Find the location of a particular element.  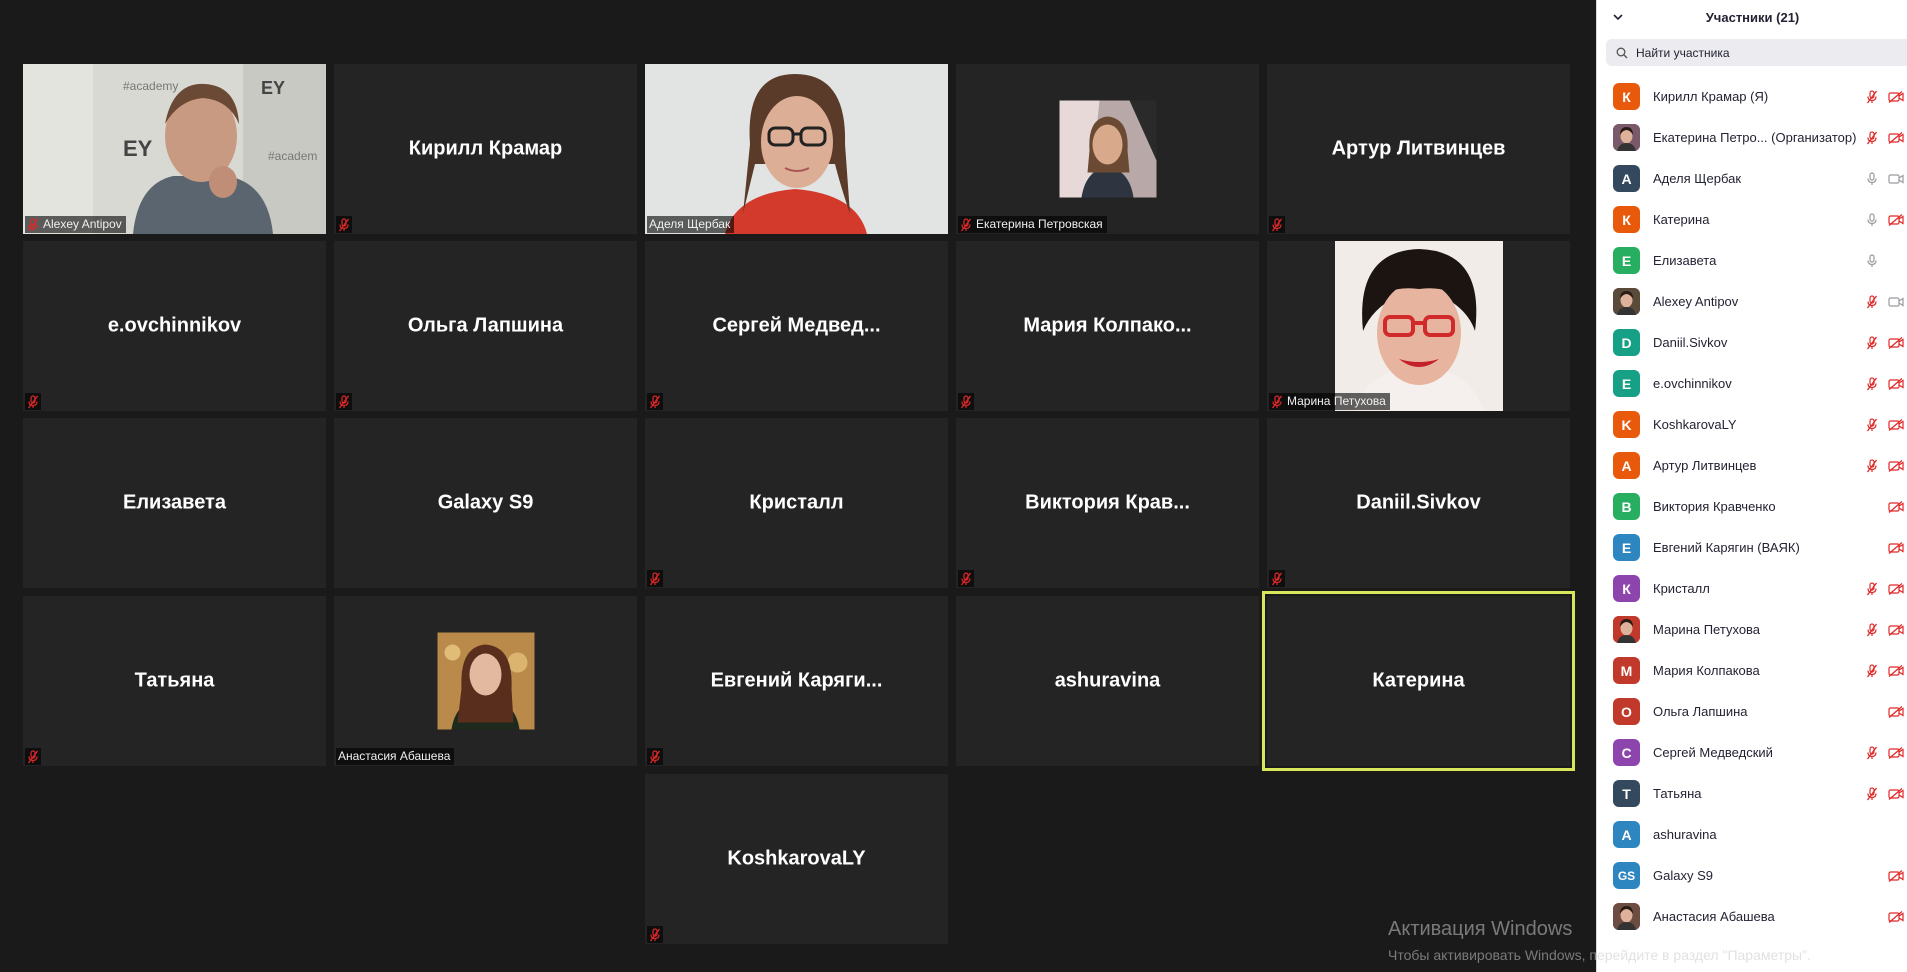

video-tile: Ольга Лапшина is located at coordinates (485, 326).